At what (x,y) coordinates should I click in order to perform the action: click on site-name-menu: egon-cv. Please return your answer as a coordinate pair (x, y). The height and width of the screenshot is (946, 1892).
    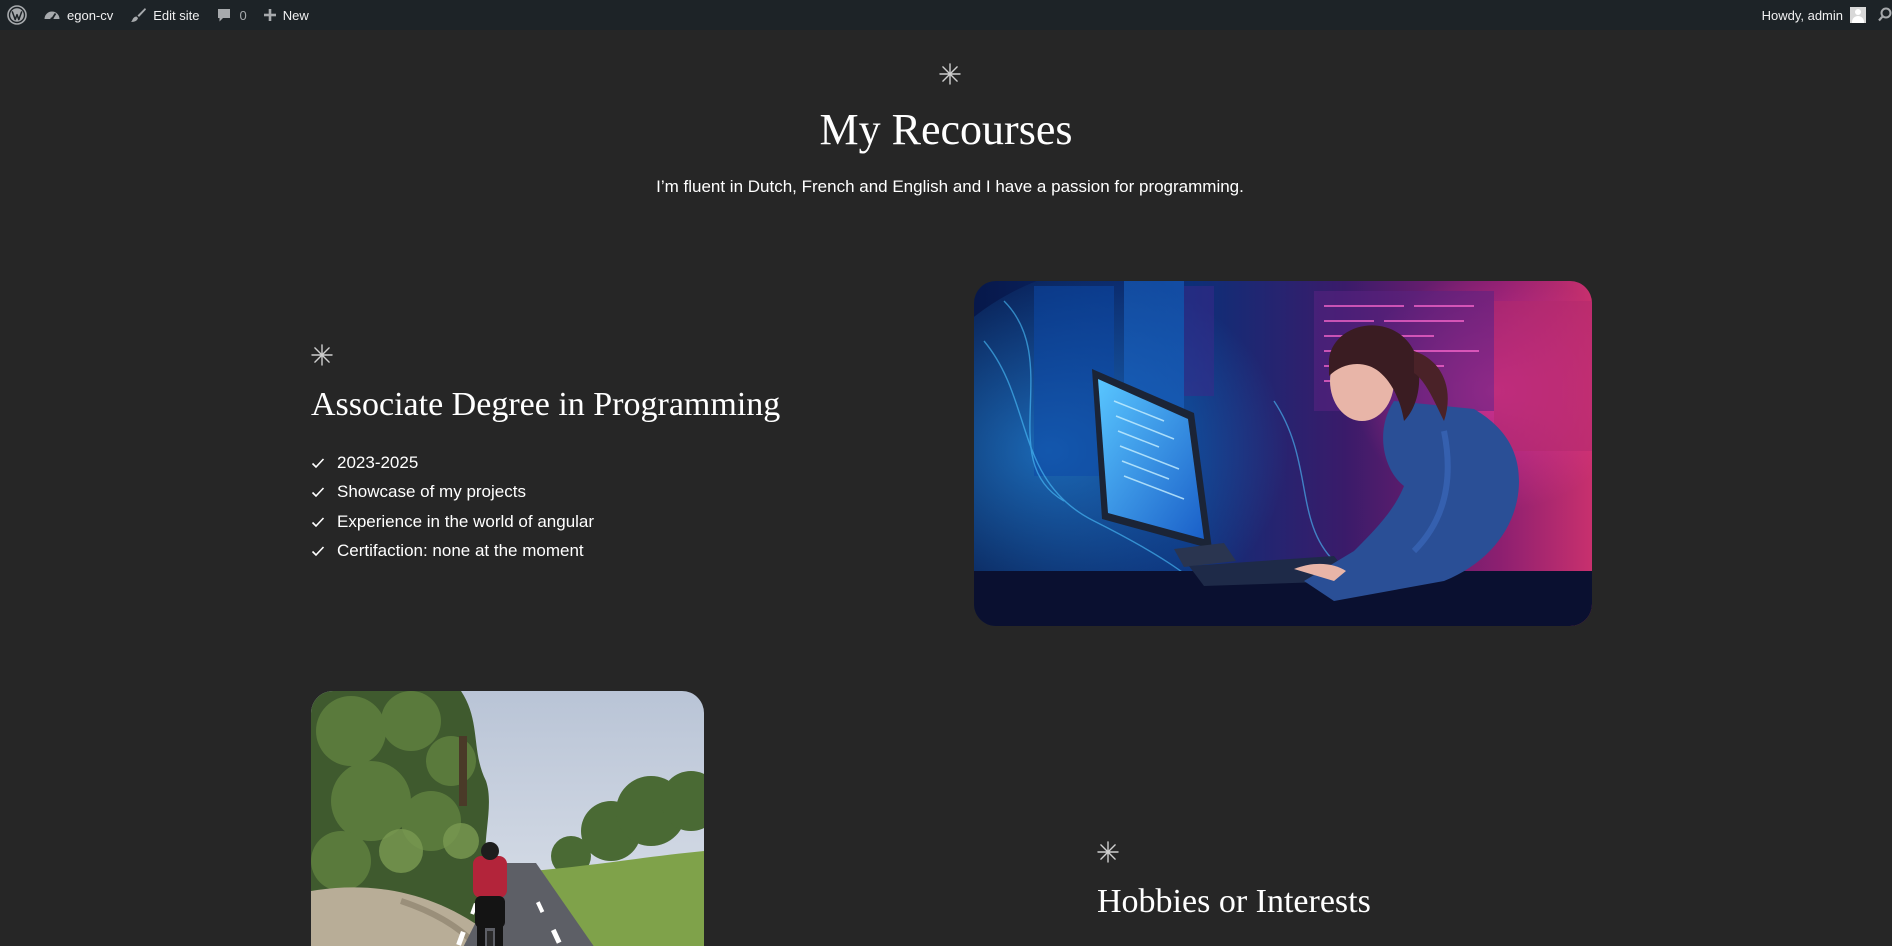
    Looking at the image, I should click on (78, 15).